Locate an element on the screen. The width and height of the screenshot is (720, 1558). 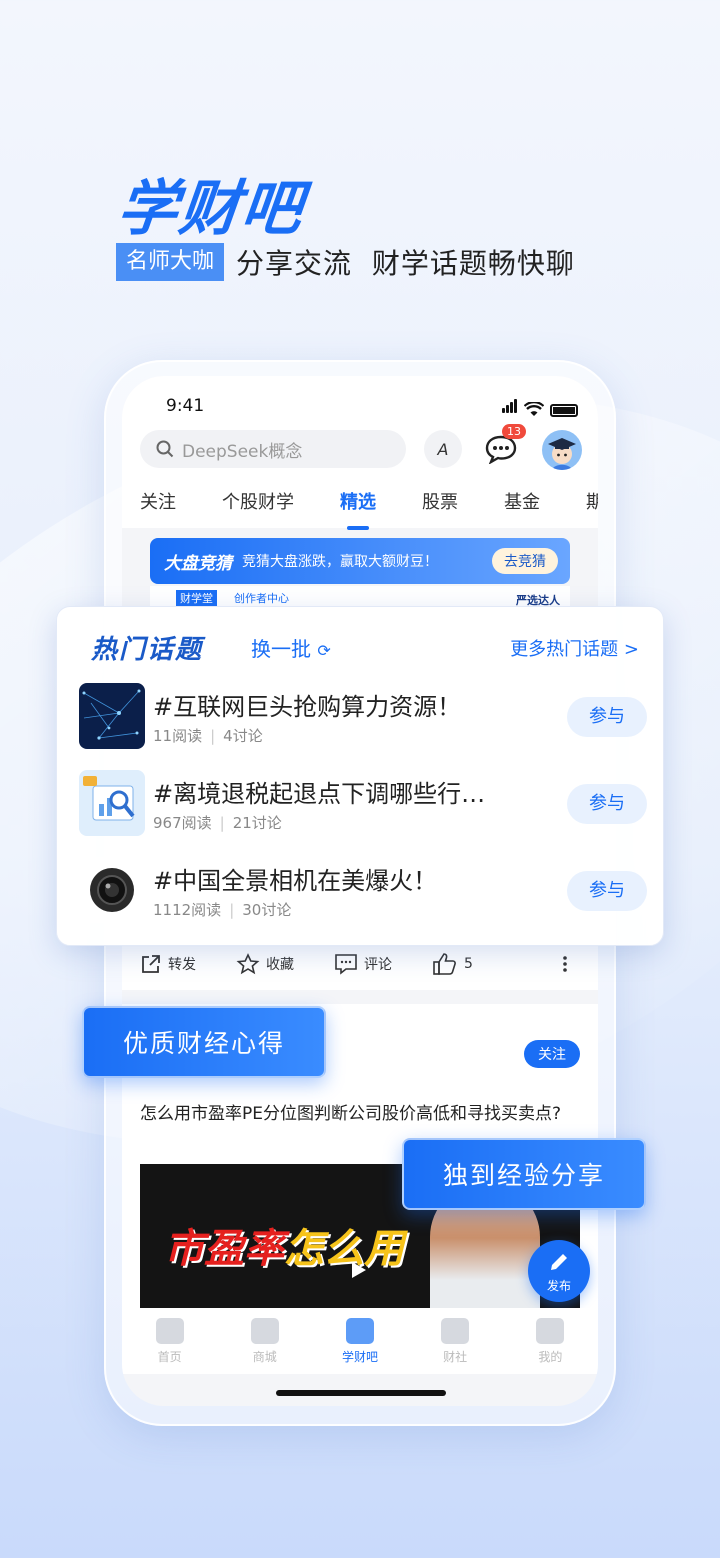
hot-topic-item: #中国全景相机在美爆火！ 1112阅读 | 30讨论 参与 is located at coordinates (364, 890).